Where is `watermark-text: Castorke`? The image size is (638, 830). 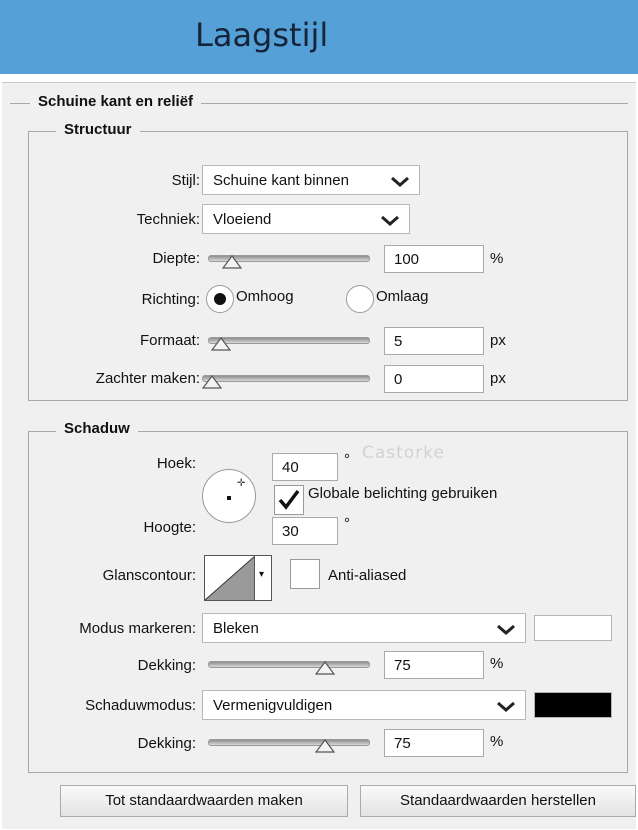
watermark-text: Castorke is located at coordinates (403, 453).